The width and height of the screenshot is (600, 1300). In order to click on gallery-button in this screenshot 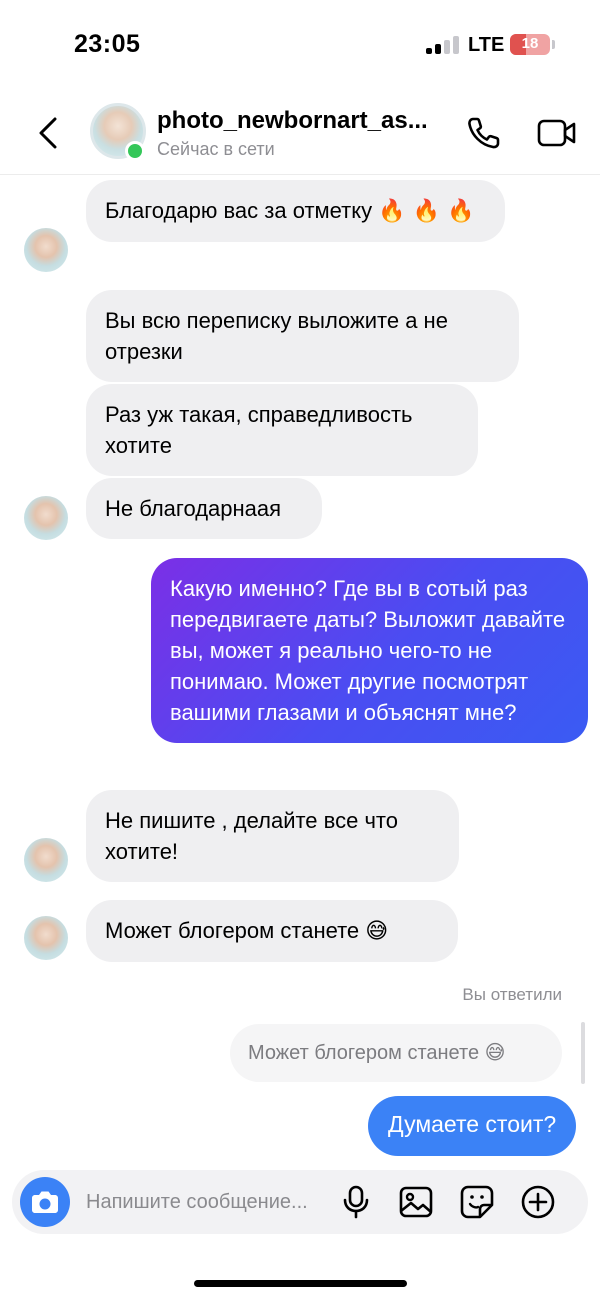, I will do `click(416, 1202)`.